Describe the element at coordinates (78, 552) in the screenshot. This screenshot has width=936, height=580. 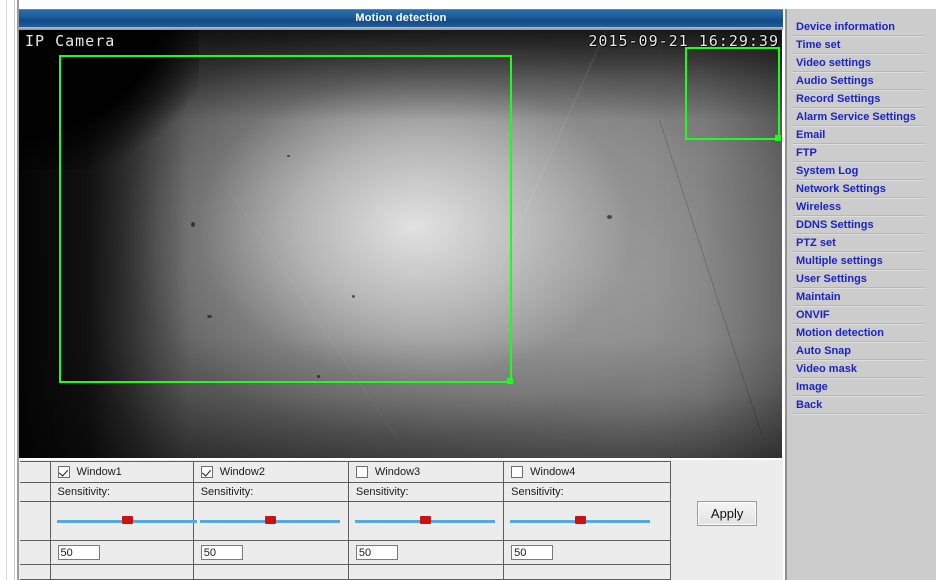
I see `sensitivity-input-window1` at that location.